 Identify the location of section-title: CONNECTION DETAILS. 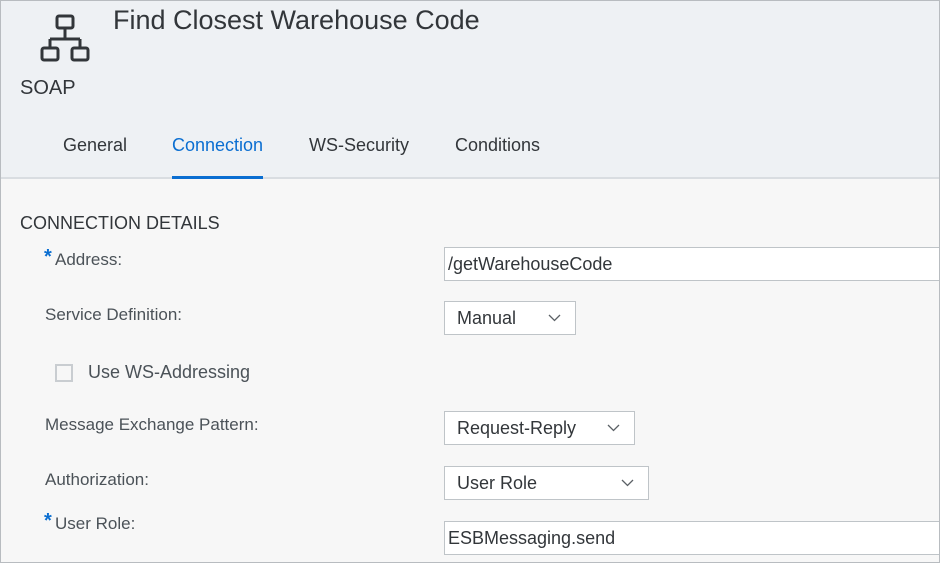
(120, 223).